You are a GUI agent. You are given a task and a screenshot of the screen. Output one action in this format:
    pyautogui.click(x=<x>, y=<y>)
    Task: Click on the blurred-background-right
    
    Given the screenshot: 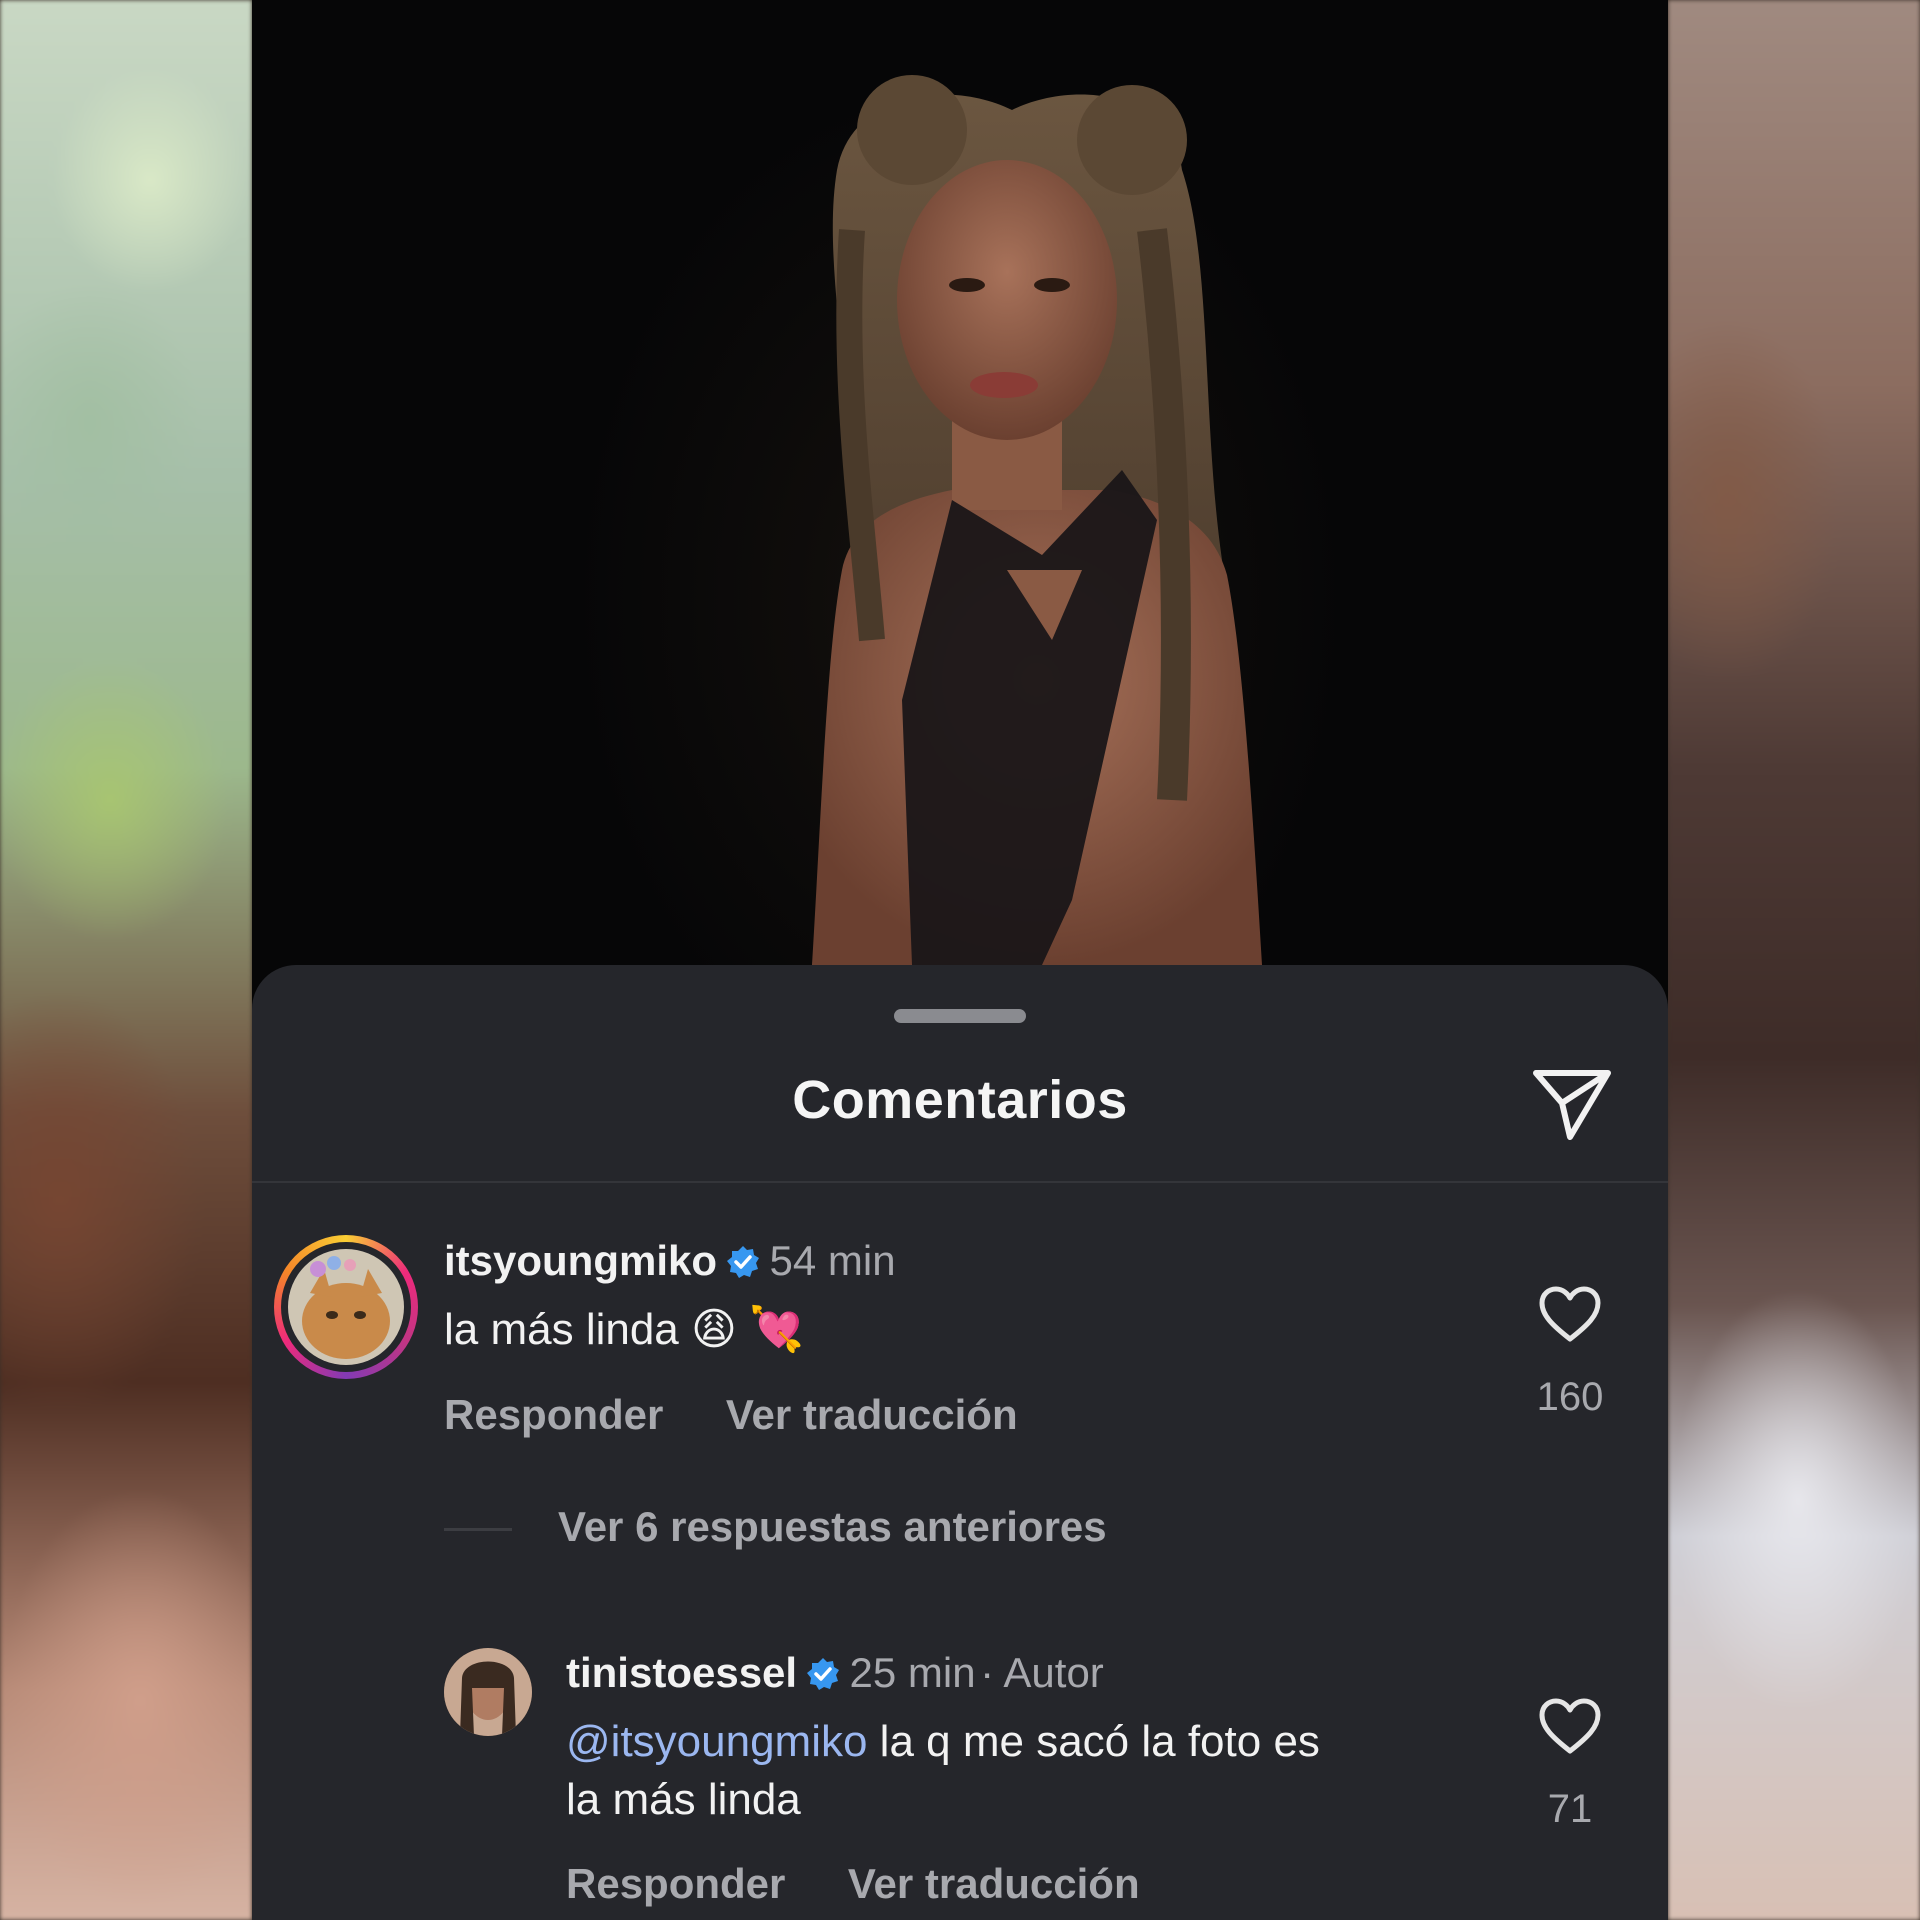 What is the action you would take?
    pyautogui.click(x=1794, y=960)
    